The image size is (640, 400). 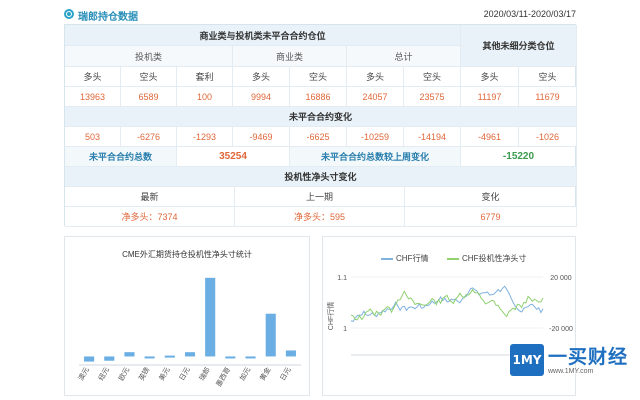 What do you see at coordinates (571, 371) in the screenshot?
I see `logo-url: www.1MY.com` at bounding box center [571, 371].